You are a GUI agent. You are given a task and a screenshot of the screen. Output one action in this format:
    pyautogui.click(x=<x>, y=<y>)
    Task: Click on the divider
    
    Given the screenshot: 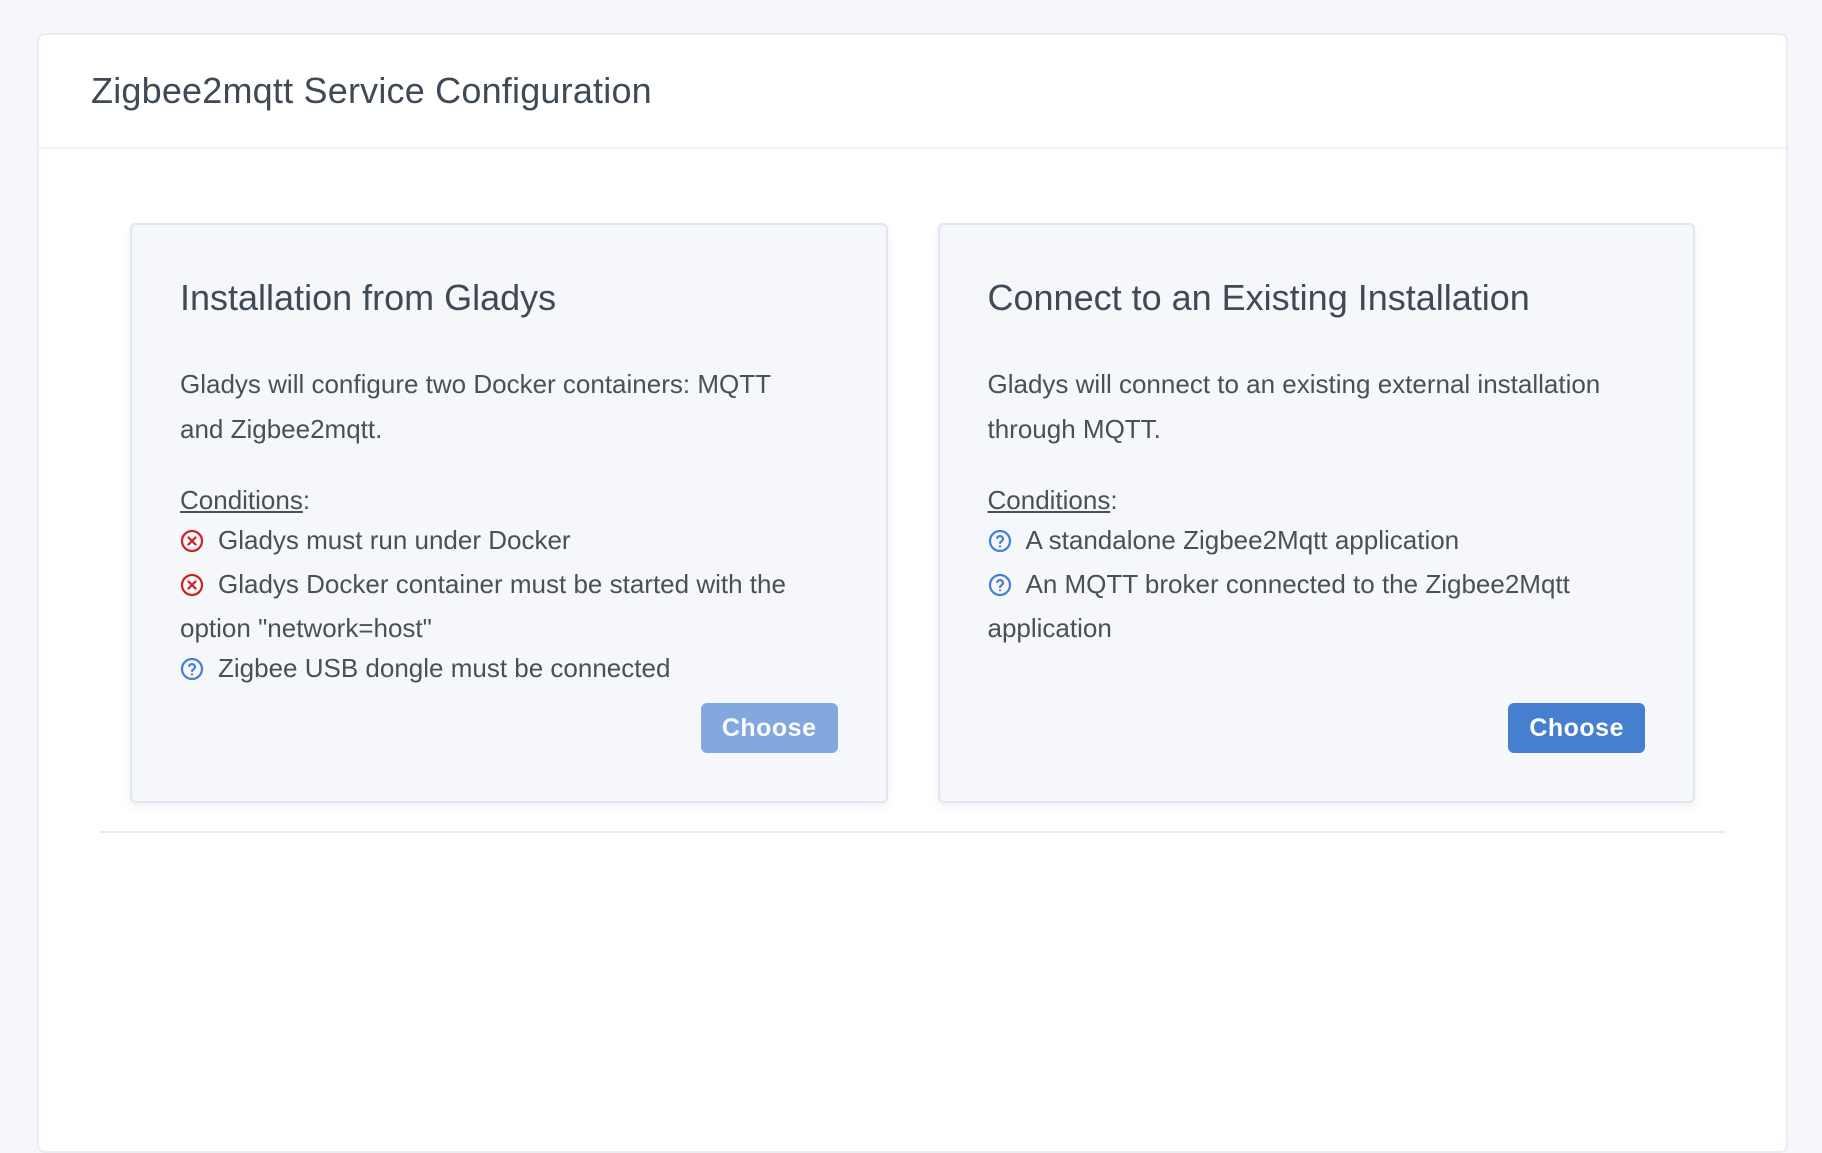 What is the action you would take?
    pyautogui.click(x=912, y=832)
    